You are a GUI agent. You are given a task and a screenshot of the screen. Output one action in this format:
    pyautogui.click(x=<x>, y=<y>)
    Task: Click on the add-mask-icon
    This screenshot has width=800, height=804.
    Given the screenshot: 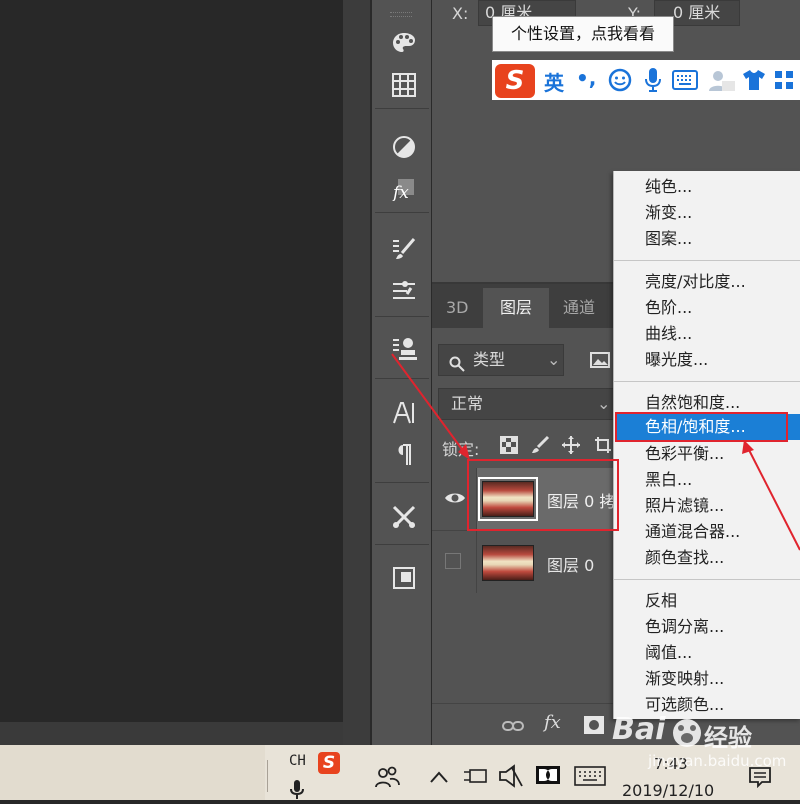 What is the action you would take?
    pyautogui.click(x=594, y=727)
    